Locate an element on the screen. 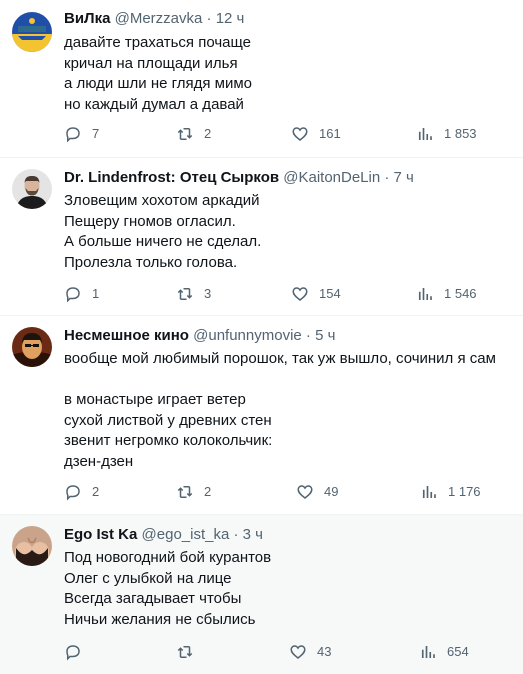 The image size is (523, 674). reply-button: 1 is located at coordinates (81, 294).